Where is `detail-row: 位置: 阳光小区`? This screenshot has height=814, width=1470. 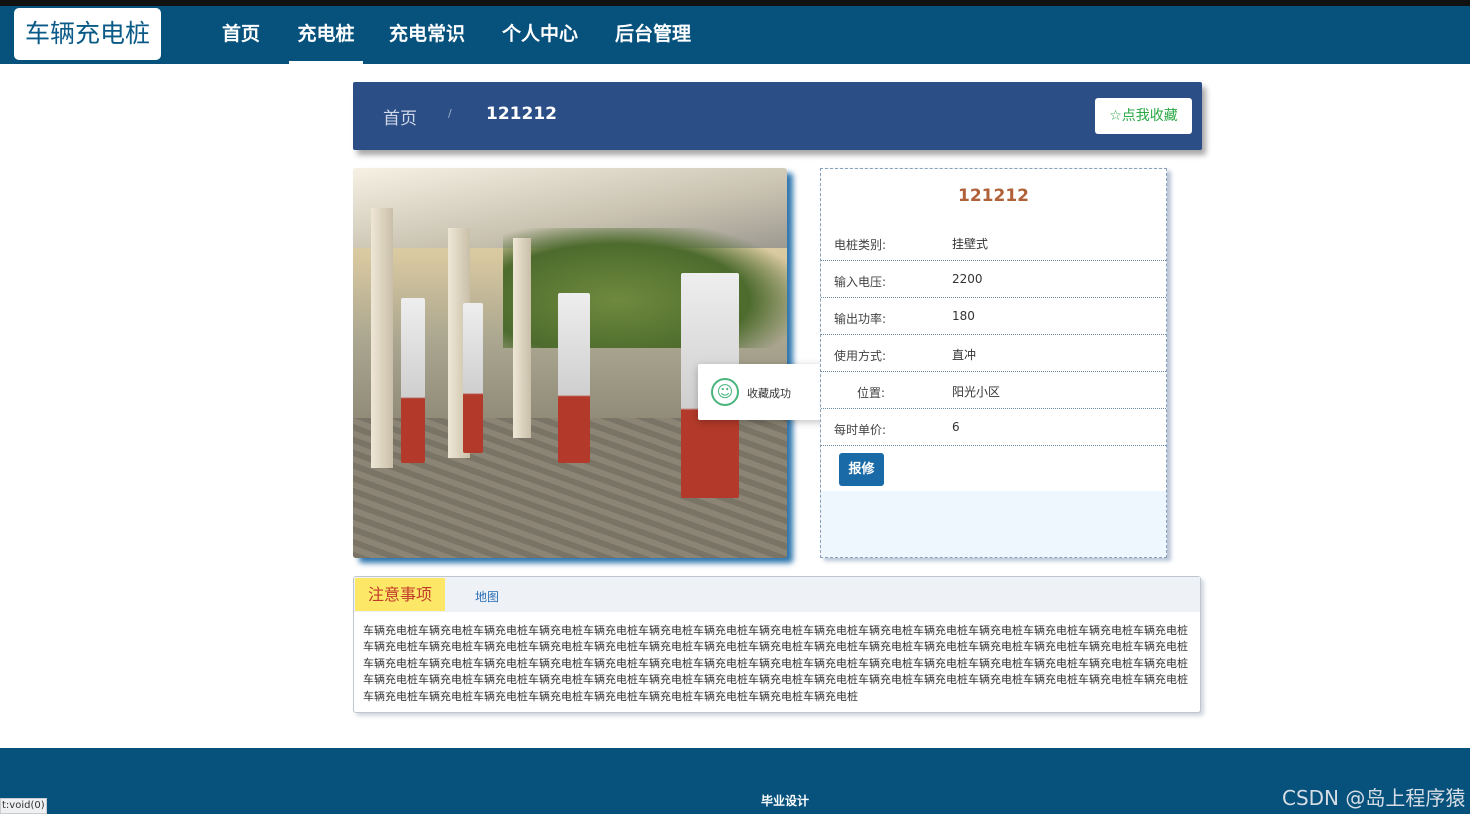
detail-row: 位置: 阳光小区 is located at coordinates (993, 390).